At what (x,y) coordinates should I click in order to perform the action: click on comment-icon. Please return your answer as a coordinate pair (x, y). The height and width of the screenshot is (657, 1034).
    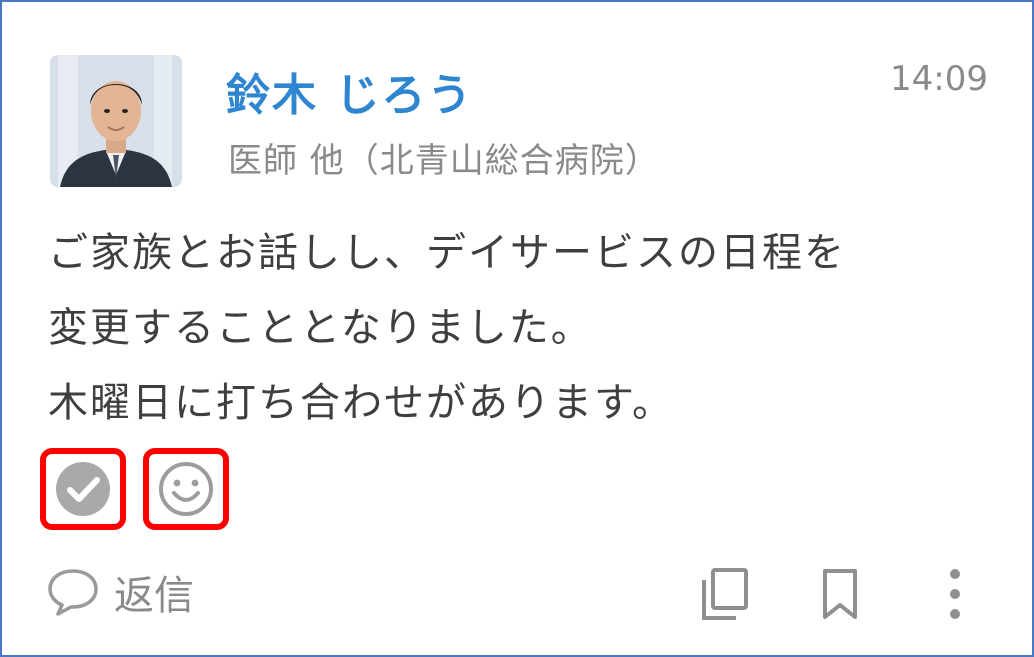
    Looking at the image, I should click on (73, 592).